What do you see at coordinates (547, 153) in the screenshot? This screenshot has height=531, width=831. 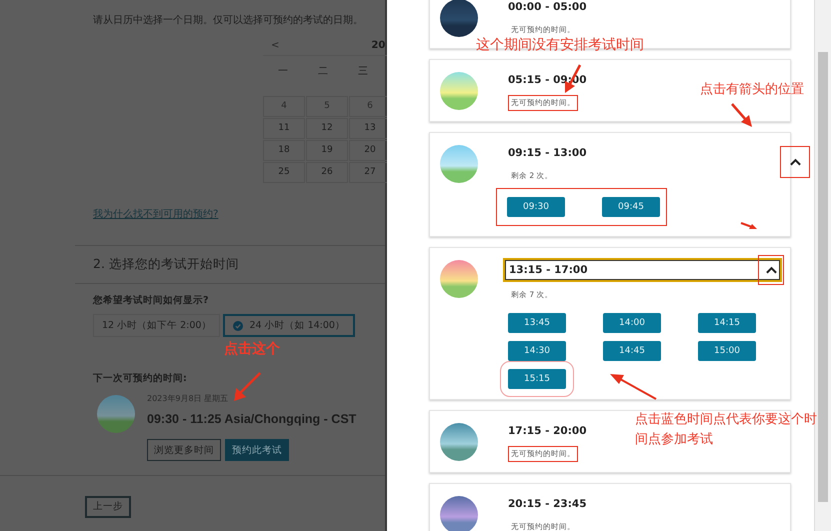 I see `period-time: 09:15 - 13:00` at bounding box center [547, 153].